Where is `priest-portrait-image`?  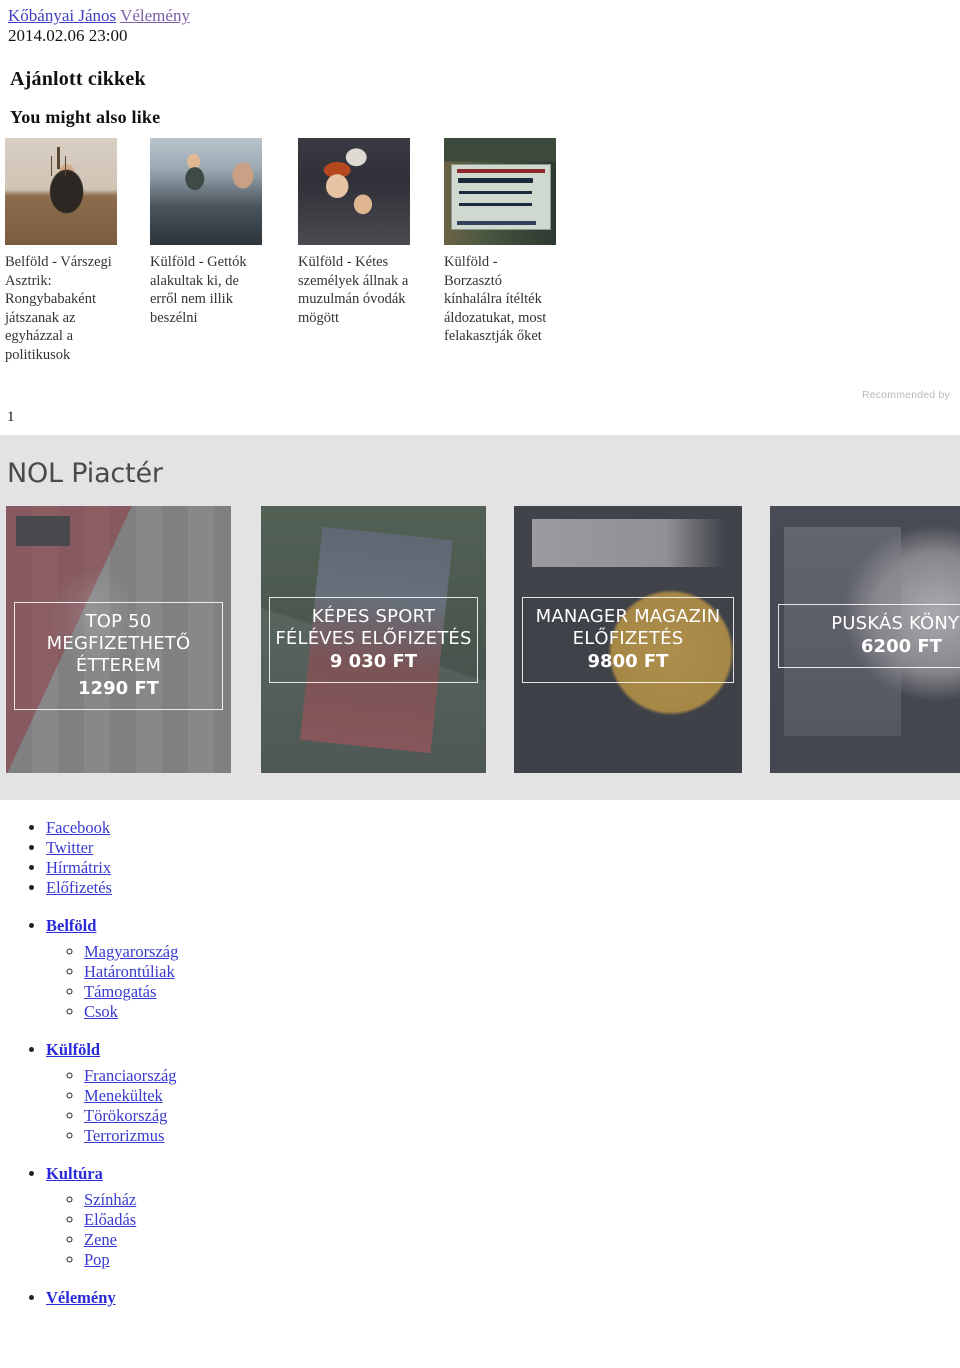 priest-portrait-image is located at coordinates (61, 191).